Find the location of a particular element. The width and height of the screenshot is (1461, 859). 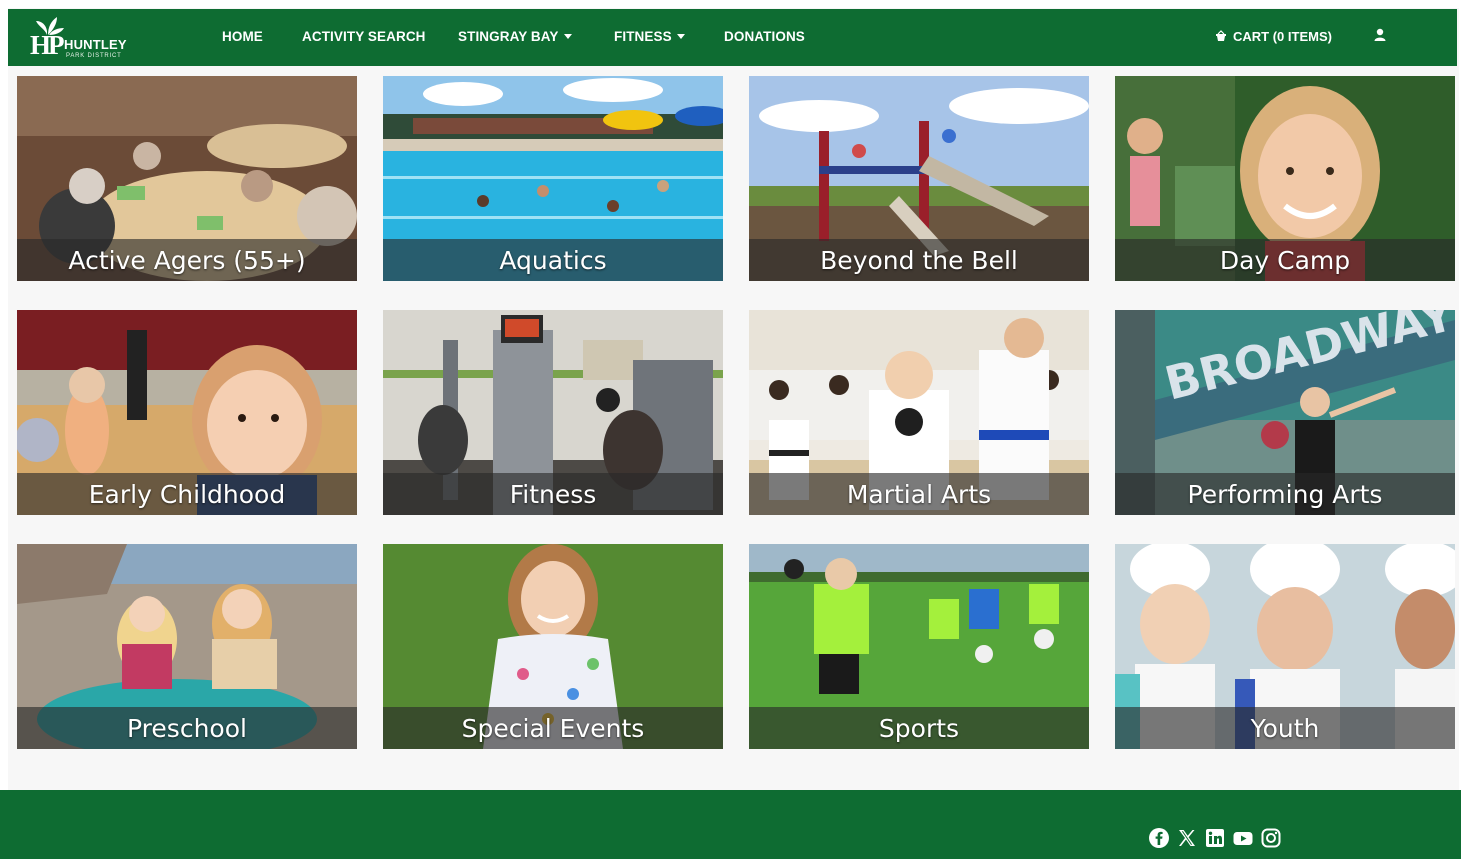

nav-donations: DONATIONS is located at coordinates (764, 36).